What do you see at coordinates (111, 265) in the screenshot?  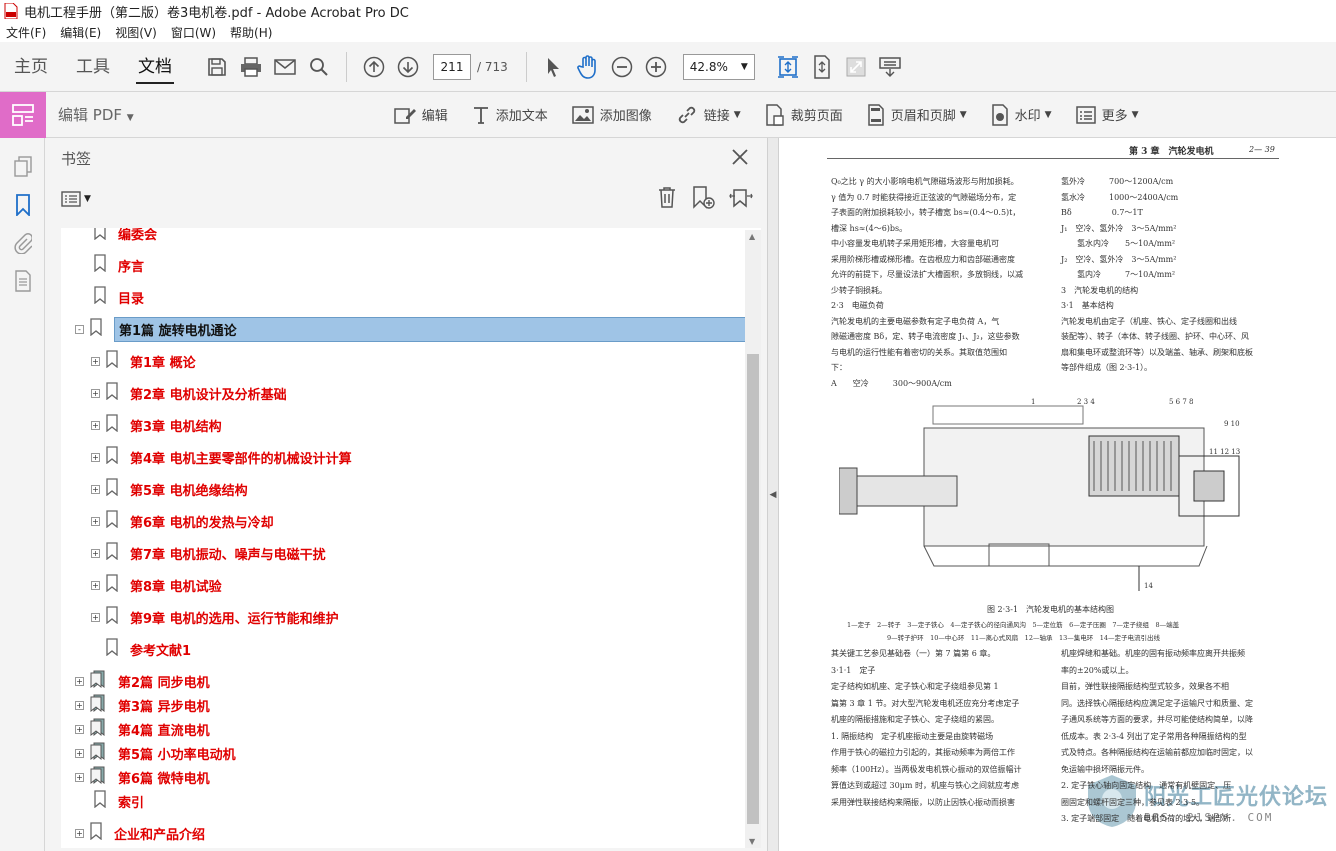 I see `bookmark-item: 序言` at bounding box center [111, 265].